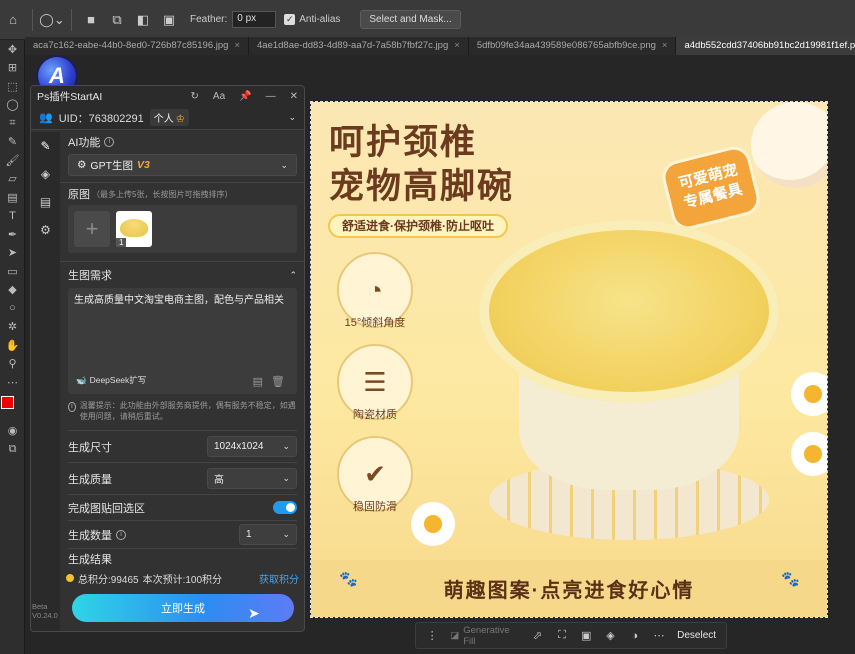 The height and width of the screenshot is (654, 855). I want to click on crop-tool-icon: ⌗, so click(12, 123).